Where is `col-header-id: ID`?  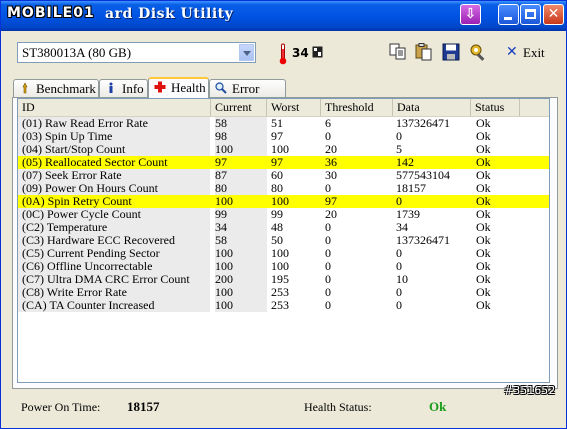 col-header-id: ID is located at coordinates (114, 107).